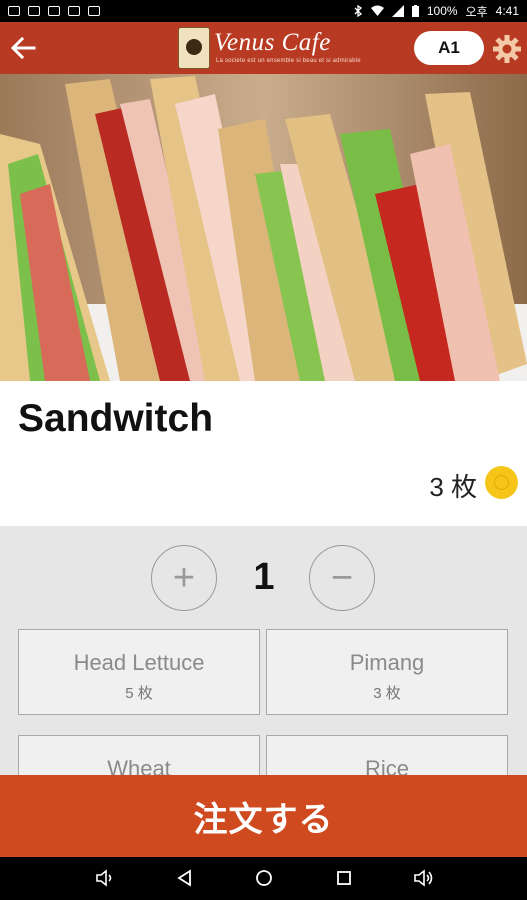 This screenshot has width=527, height=900. I want to click on settings-button, so click(507, 49).